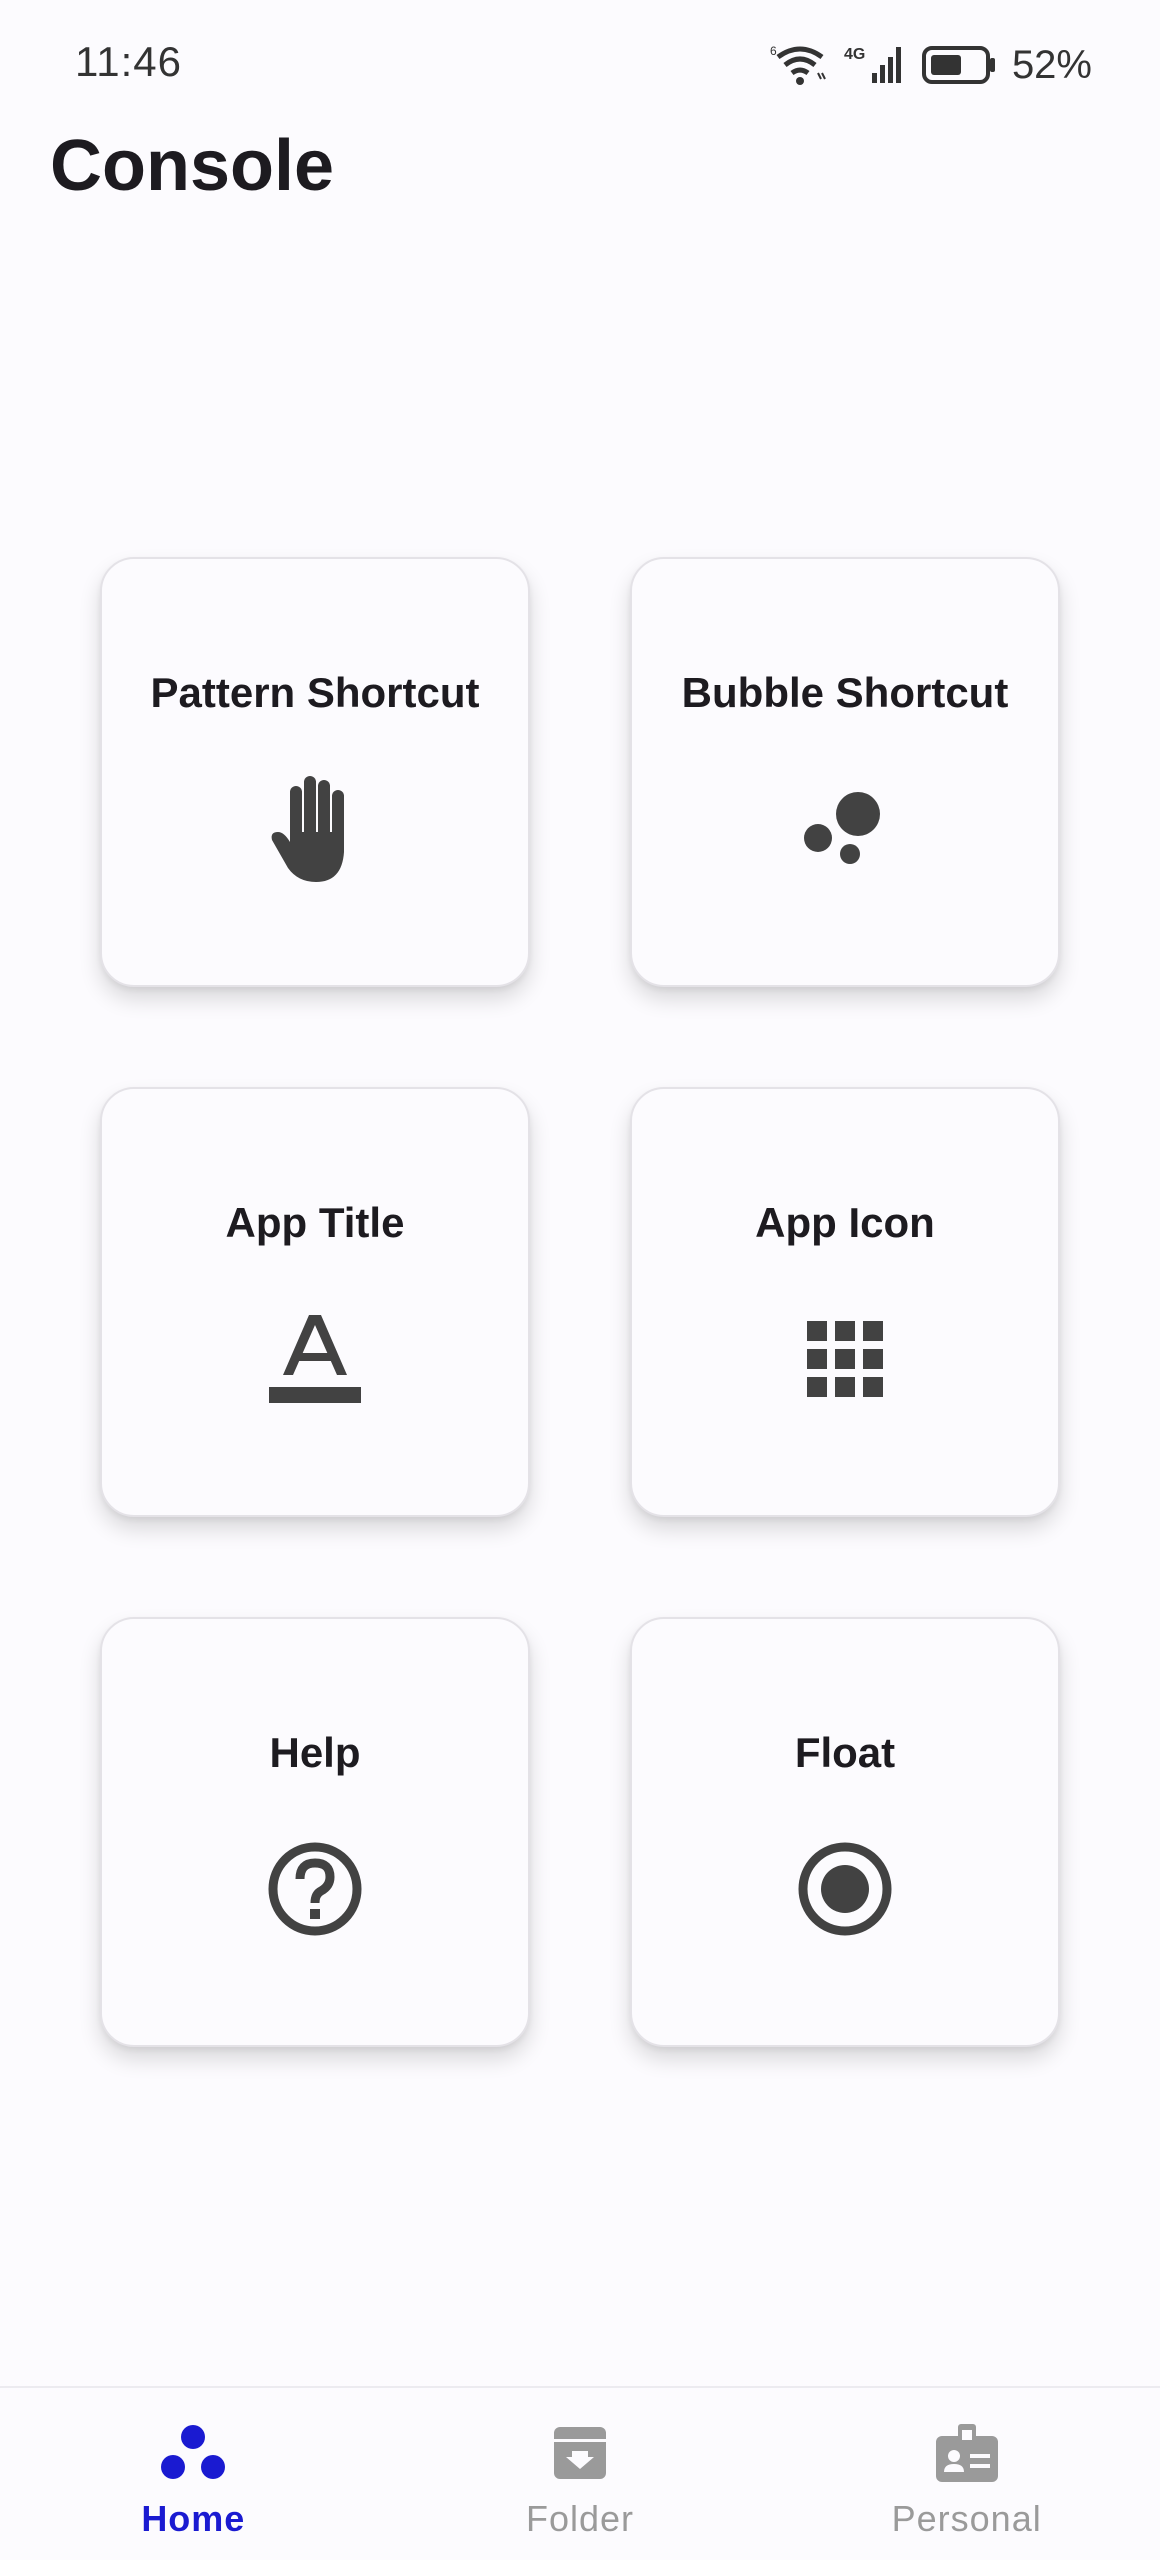  Describe the element at coordinates (315, 1222) in the screenshot. I see `card-label: App Title` at that location.